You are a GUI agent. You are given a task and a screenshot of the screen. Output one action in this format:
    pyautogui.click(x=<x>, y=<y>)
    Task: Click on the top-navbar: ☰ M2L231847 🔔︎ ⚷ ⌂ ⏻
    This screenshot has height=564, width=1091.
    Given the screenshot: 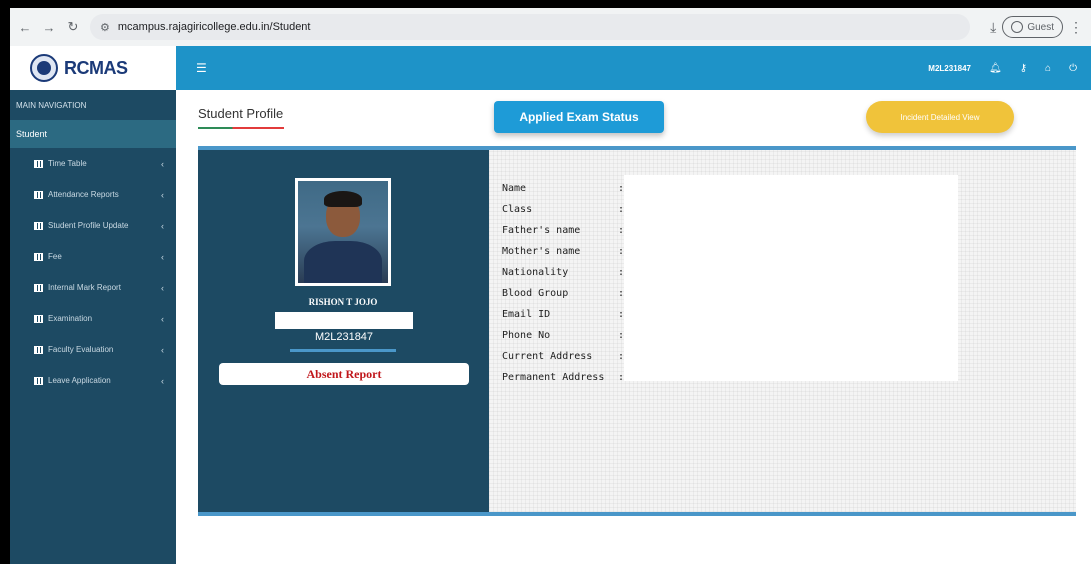 What is the action you would take?
    pyautogui.click(x=633, y=68)
    